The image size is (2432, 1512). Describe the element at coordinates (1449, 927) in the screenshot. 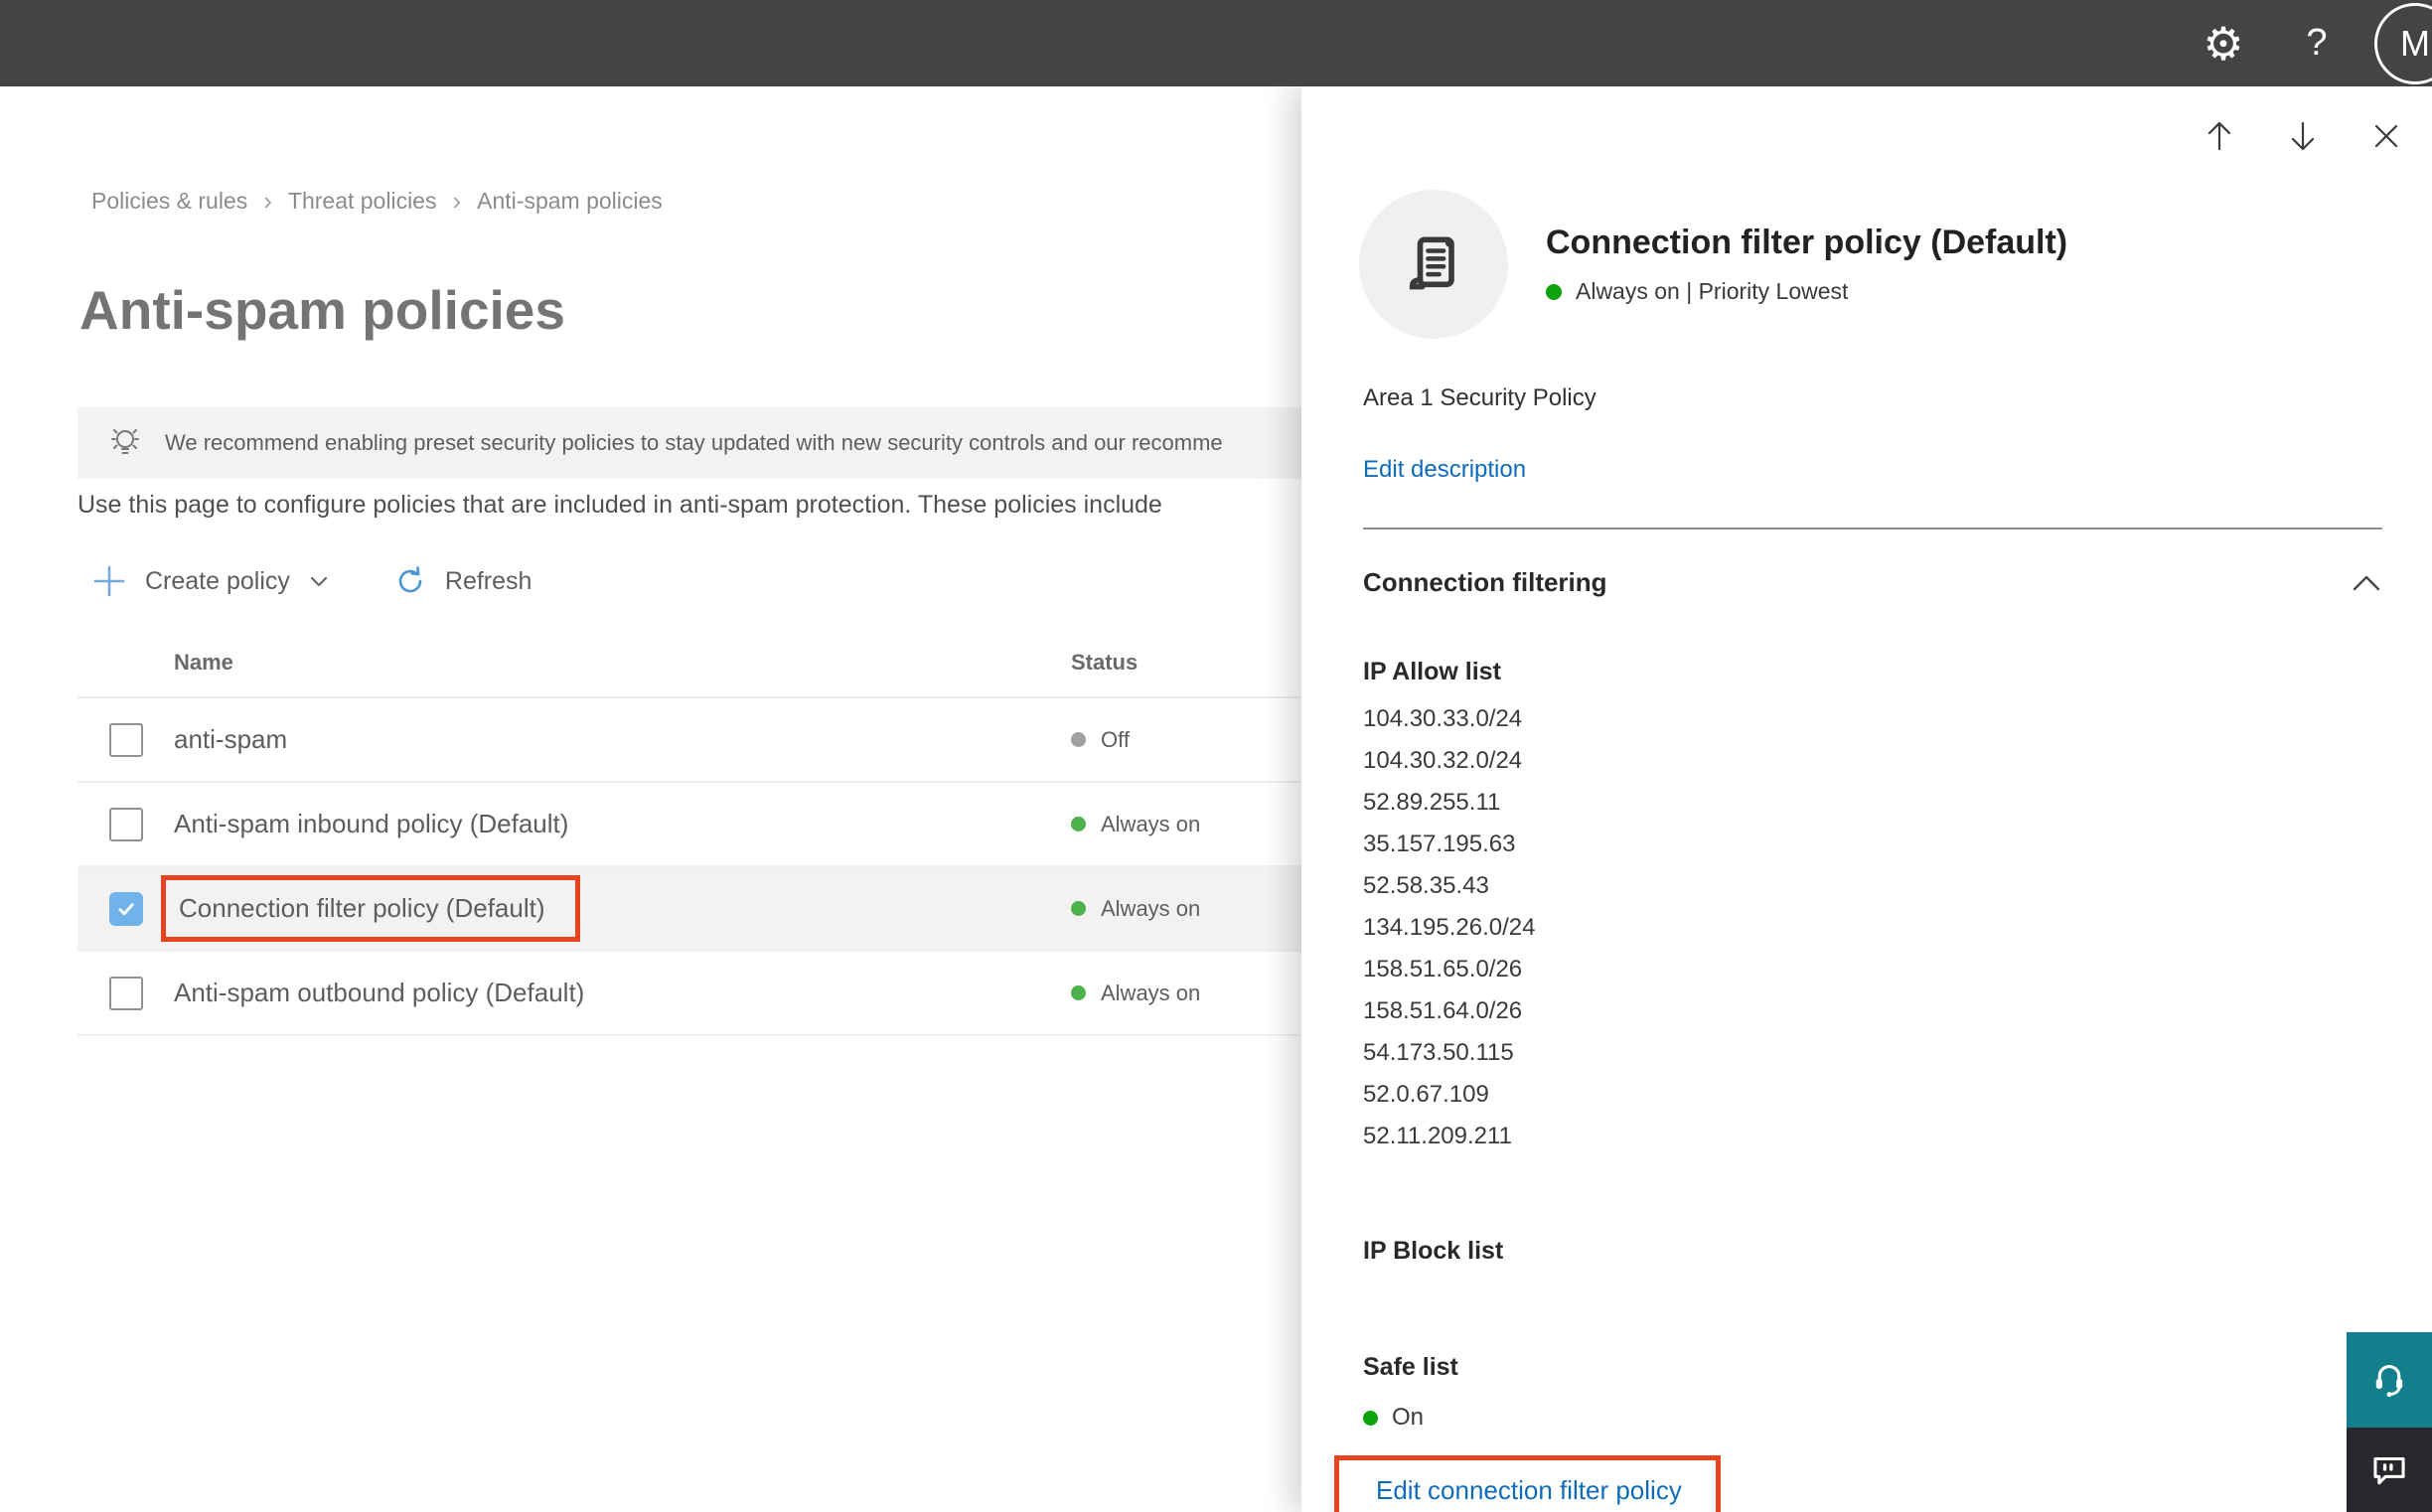

I see `ip-entry: 134.195.26.0/24` at that location.